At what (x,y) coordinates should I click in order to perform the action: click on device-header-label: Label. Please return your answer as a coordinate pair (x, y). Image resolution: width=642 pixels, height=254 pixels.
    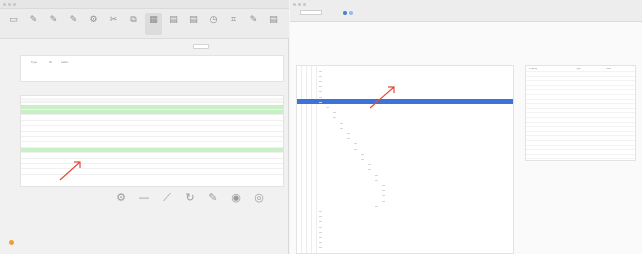
    Looking at the image, I should click on (64, 62).